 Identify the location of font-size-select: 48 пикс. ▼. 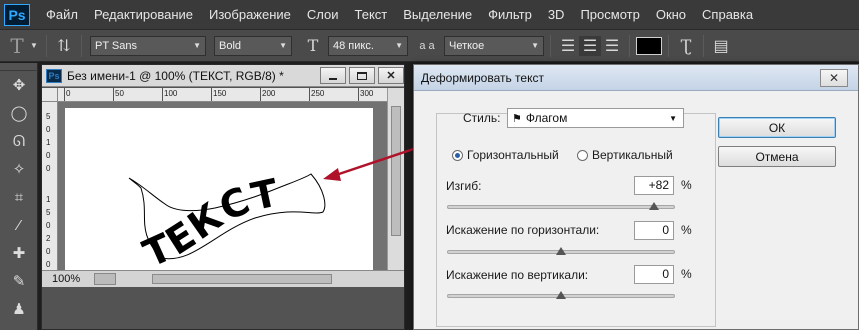
(368, 45).